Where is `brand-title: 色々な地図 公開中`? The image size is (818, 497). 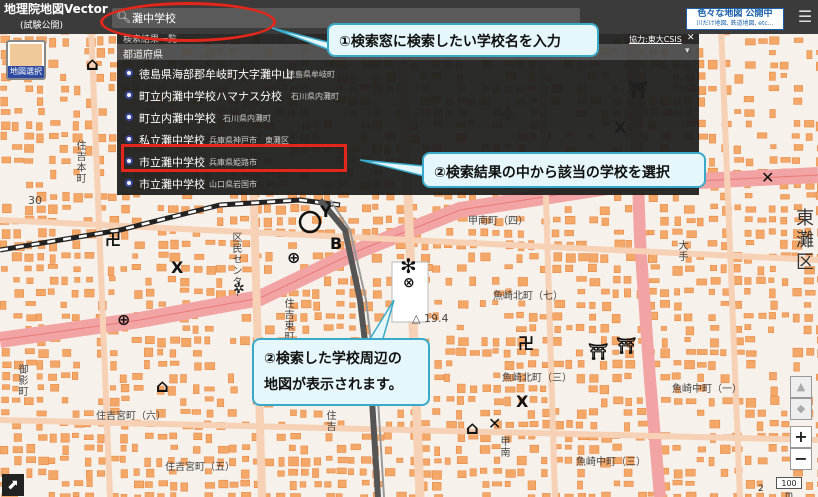 brand-title: 色々な地図 公開中 is located at coordinates (735, 14).